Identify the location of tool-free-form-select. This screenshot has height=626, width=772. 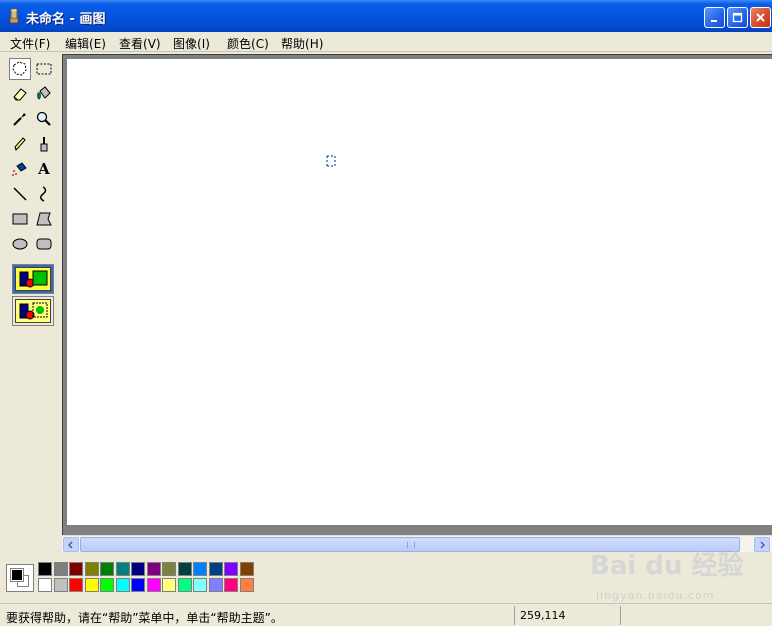
(20, 69).